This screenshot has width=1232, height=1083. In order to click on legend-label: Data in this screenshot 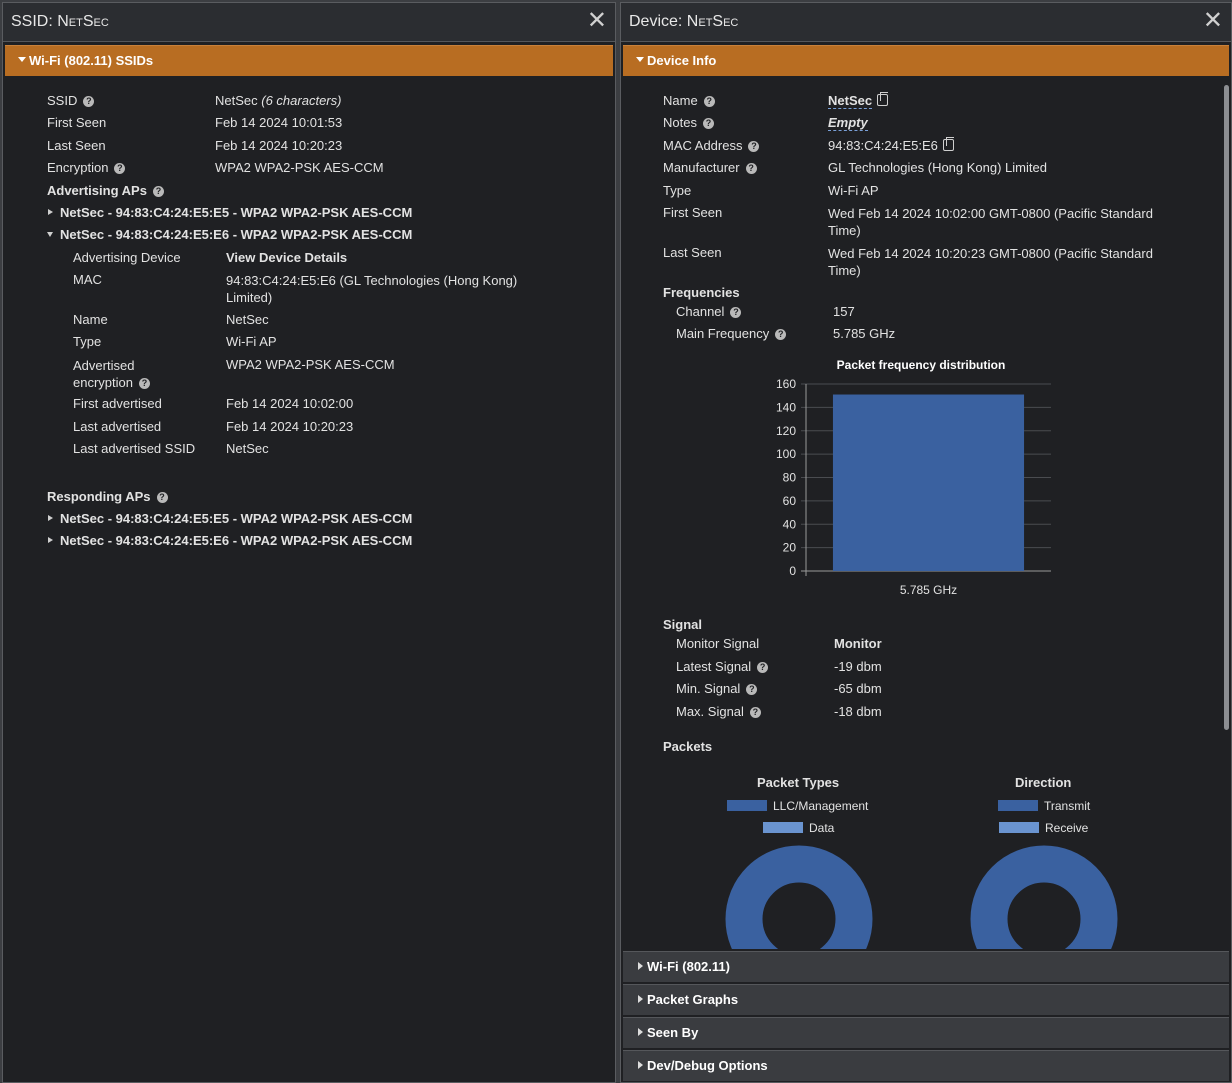, I will do `click(822, 828)`.